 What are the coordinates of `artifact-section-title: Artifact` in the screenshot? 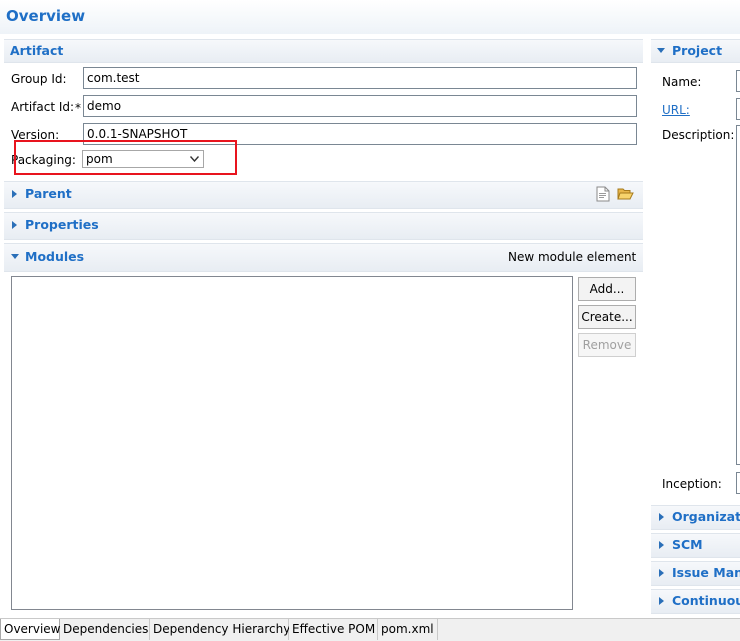 It's located at (37, 50).